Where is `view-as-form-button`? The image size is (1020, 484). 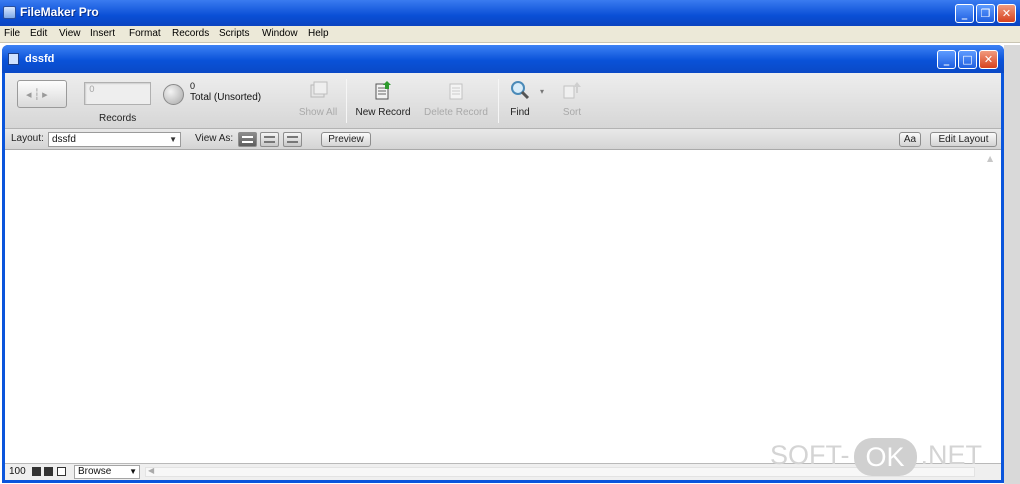
view-as-form-button is located at coordinates (247, 139).